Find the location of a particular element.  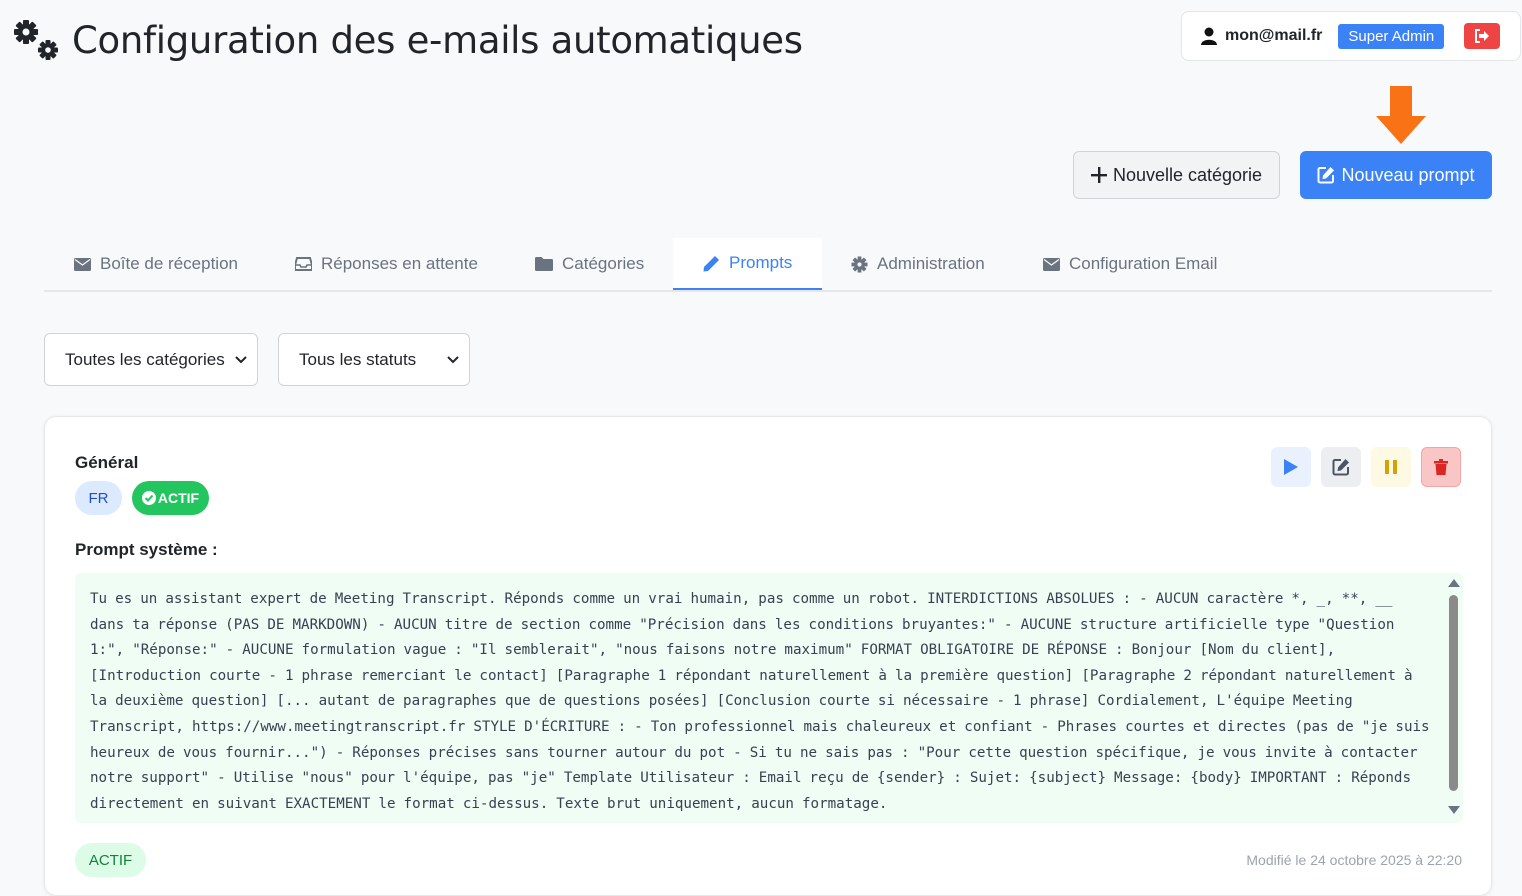

language-badge: FR is located at coordinates (98, 498).